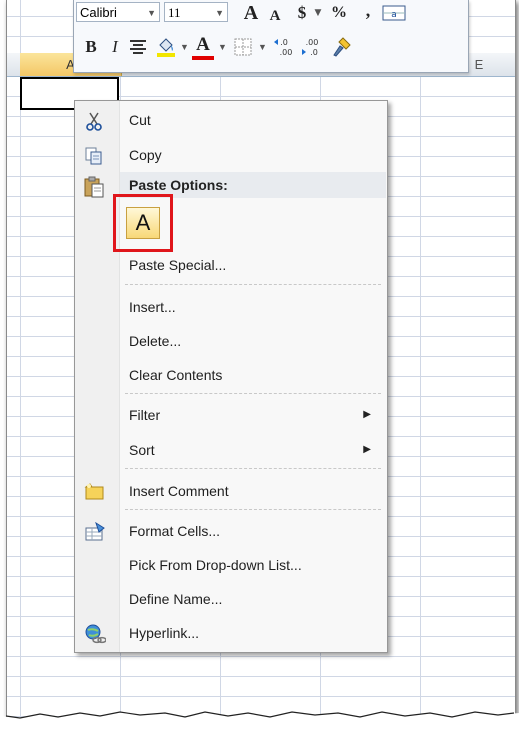  I want to click on font-name-value: Calibri, so click(98, 12).